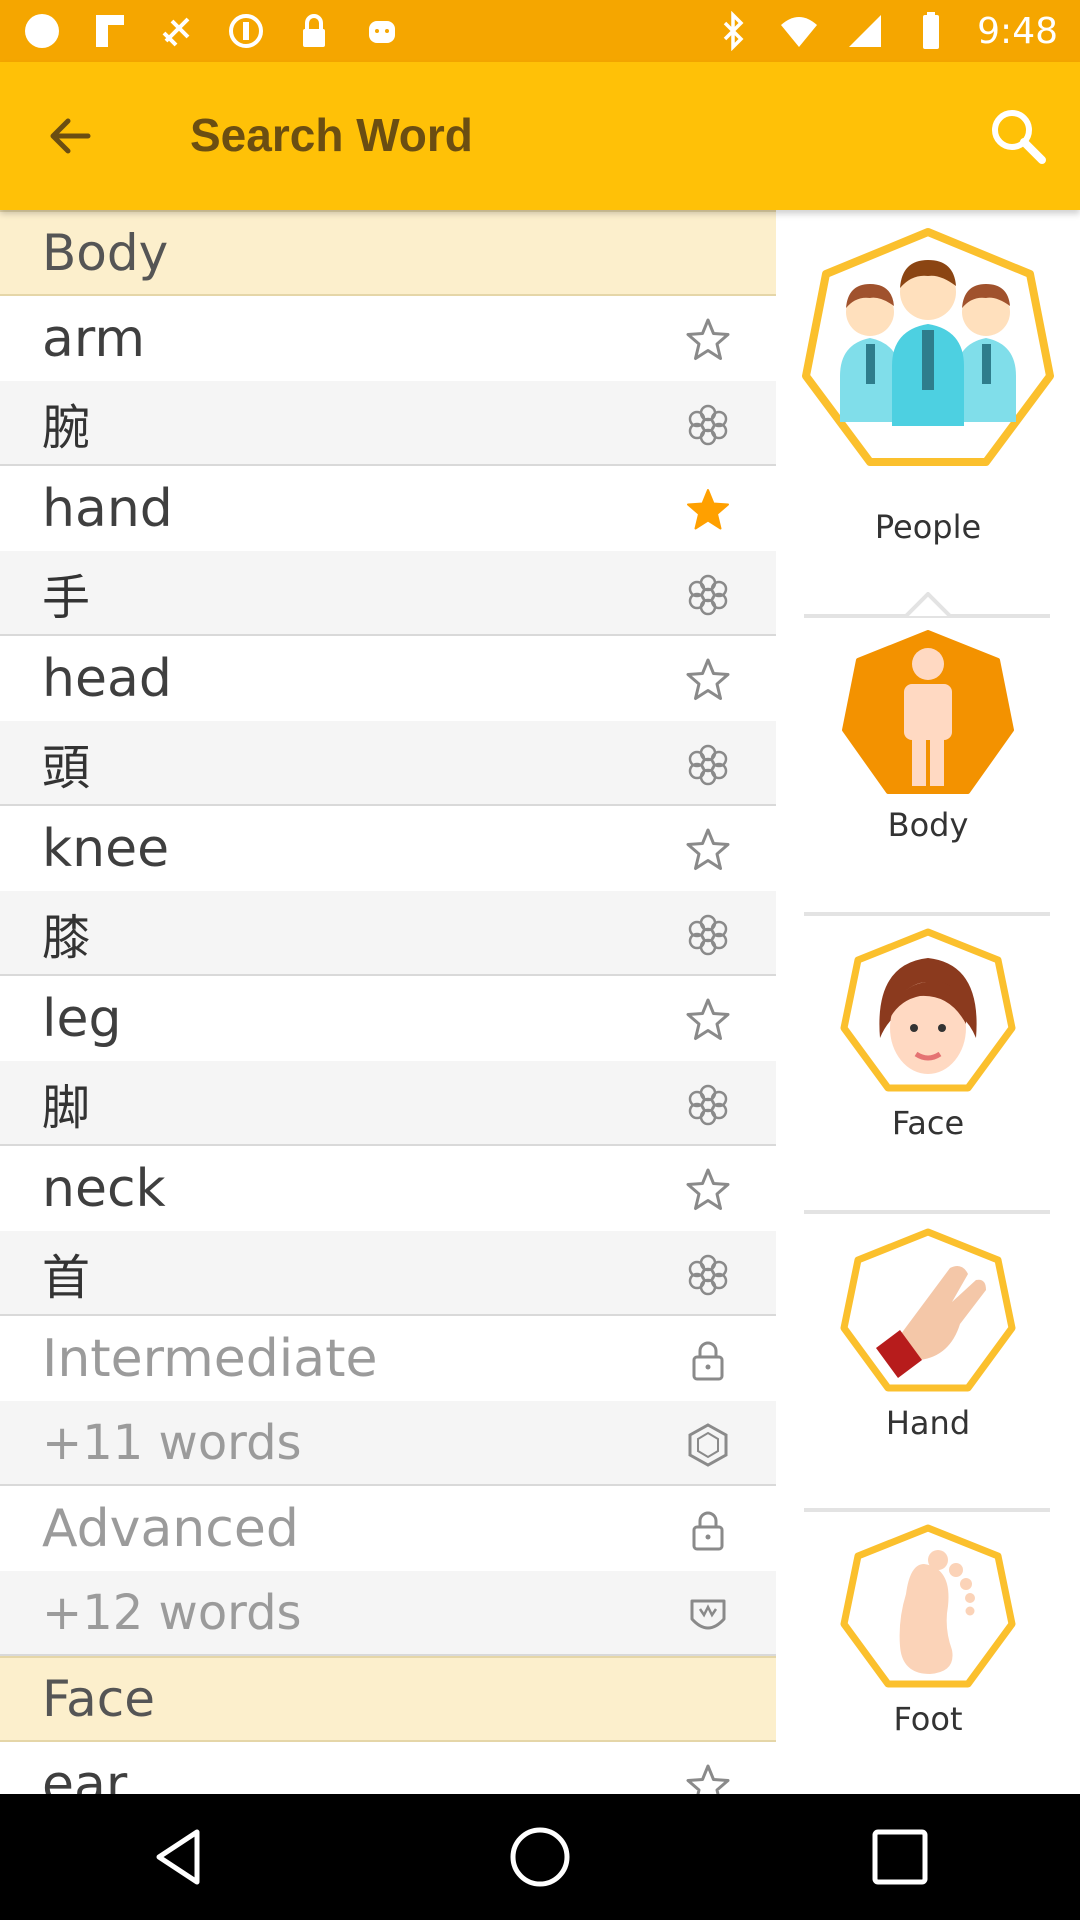 This screenshot has width=1080, height=1920. What do you see at coordinates (1018, 136) in the screenshot?
I see `search-icon` at bounding box center [1018, 136].